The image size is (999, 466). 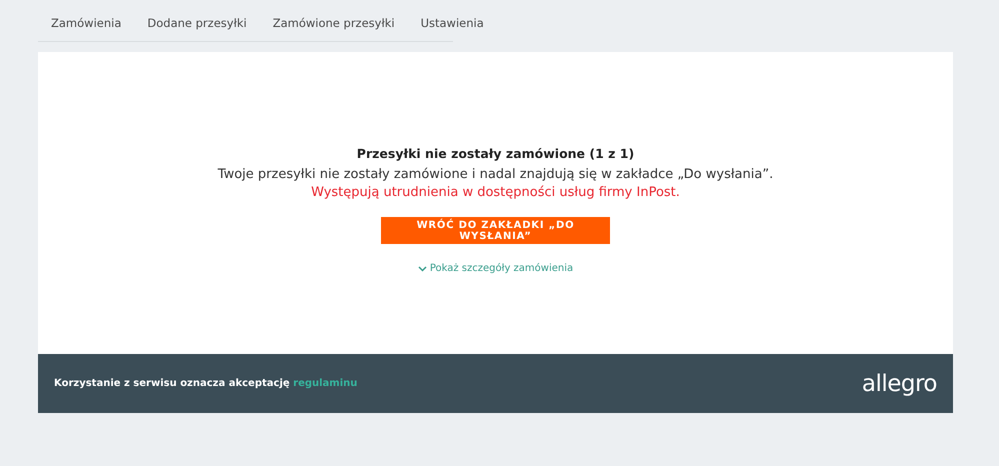 What do you see at coordinates (206, 383) in the screenshot?
I see `footer-text: Korzystanie z serwisu oznacza akceptację regulaminu` at bounding box center [206, 383].